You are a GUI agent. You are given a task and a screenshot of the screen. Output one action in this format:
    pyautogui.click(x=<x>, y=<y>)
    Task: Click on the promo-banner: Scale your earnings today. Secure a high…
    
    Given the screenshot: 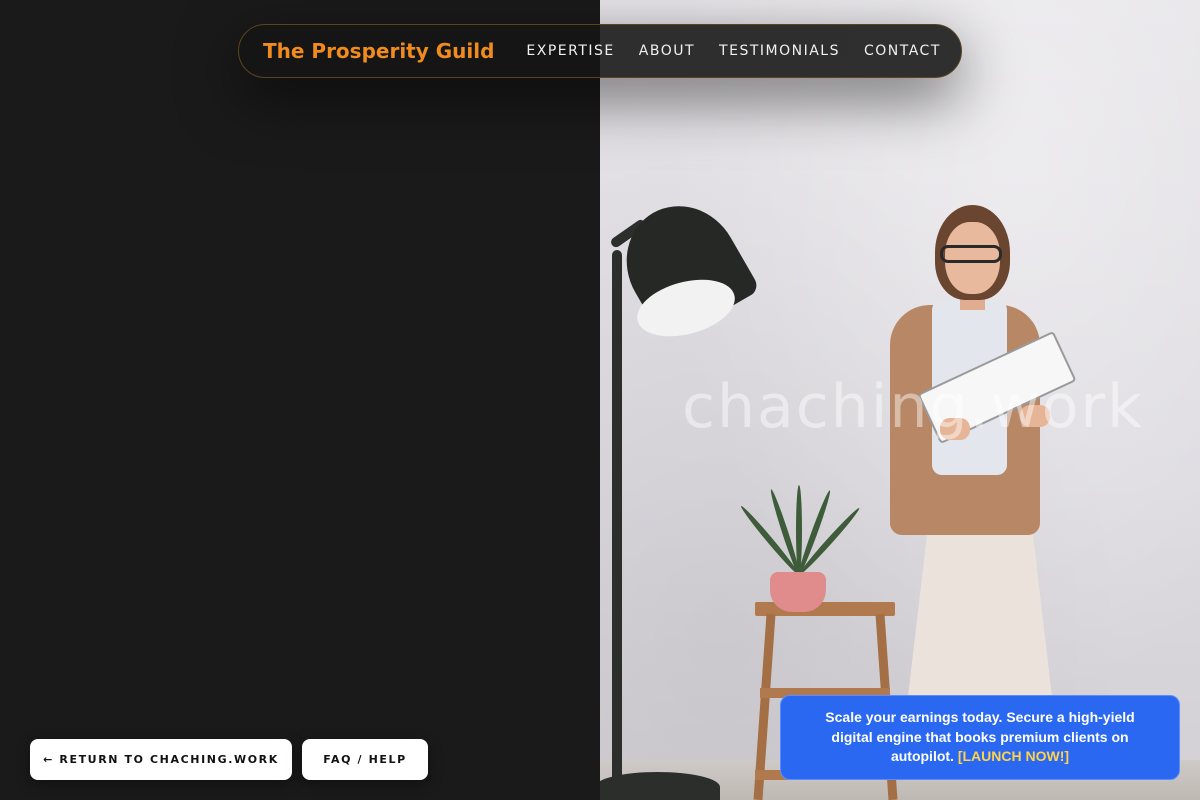 What is the action you would take?
    pyautogui.click(x=980, y=737)
    